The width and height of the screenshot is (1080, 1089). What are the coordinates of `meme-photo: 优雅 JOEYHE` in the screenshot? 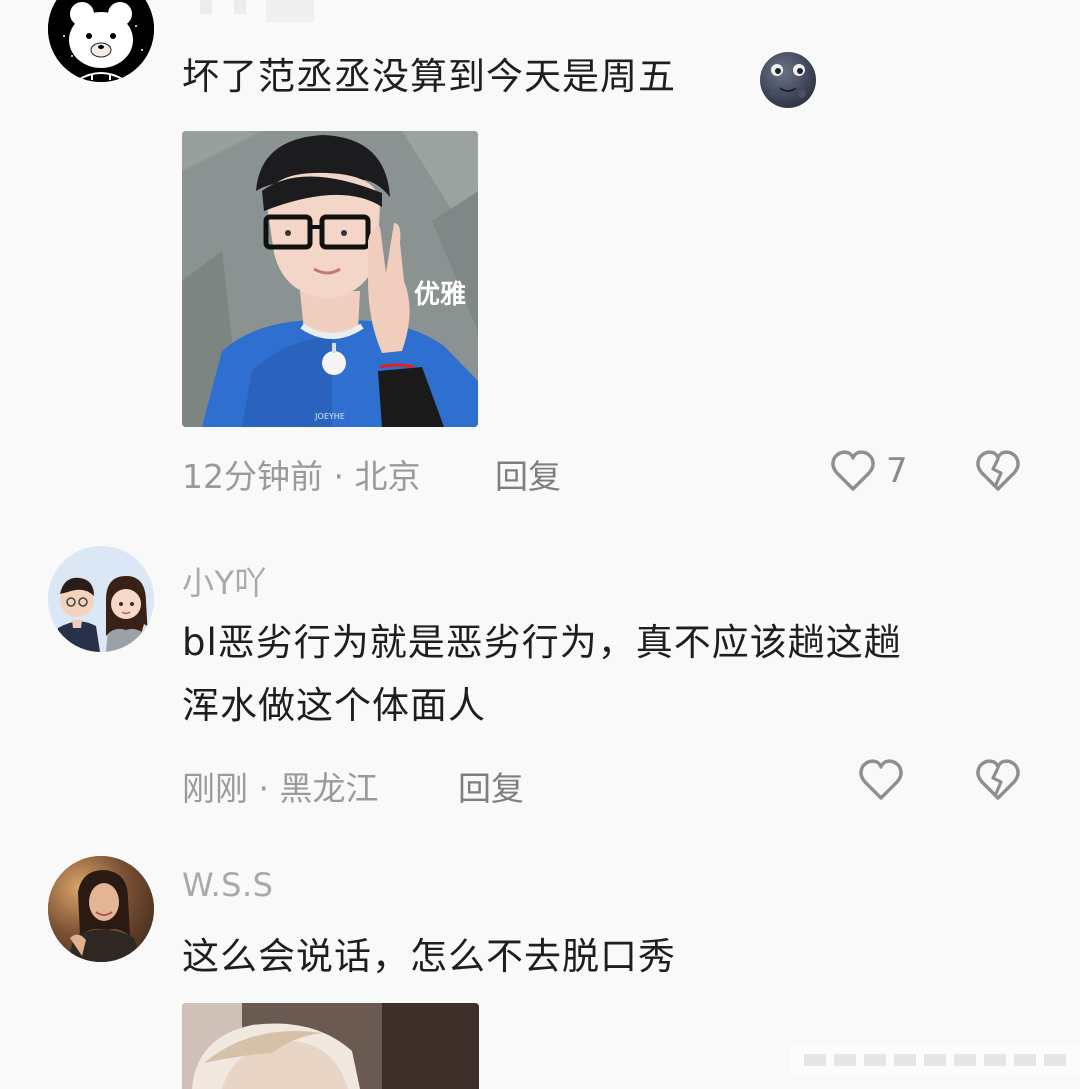 It's located at (330, 279).